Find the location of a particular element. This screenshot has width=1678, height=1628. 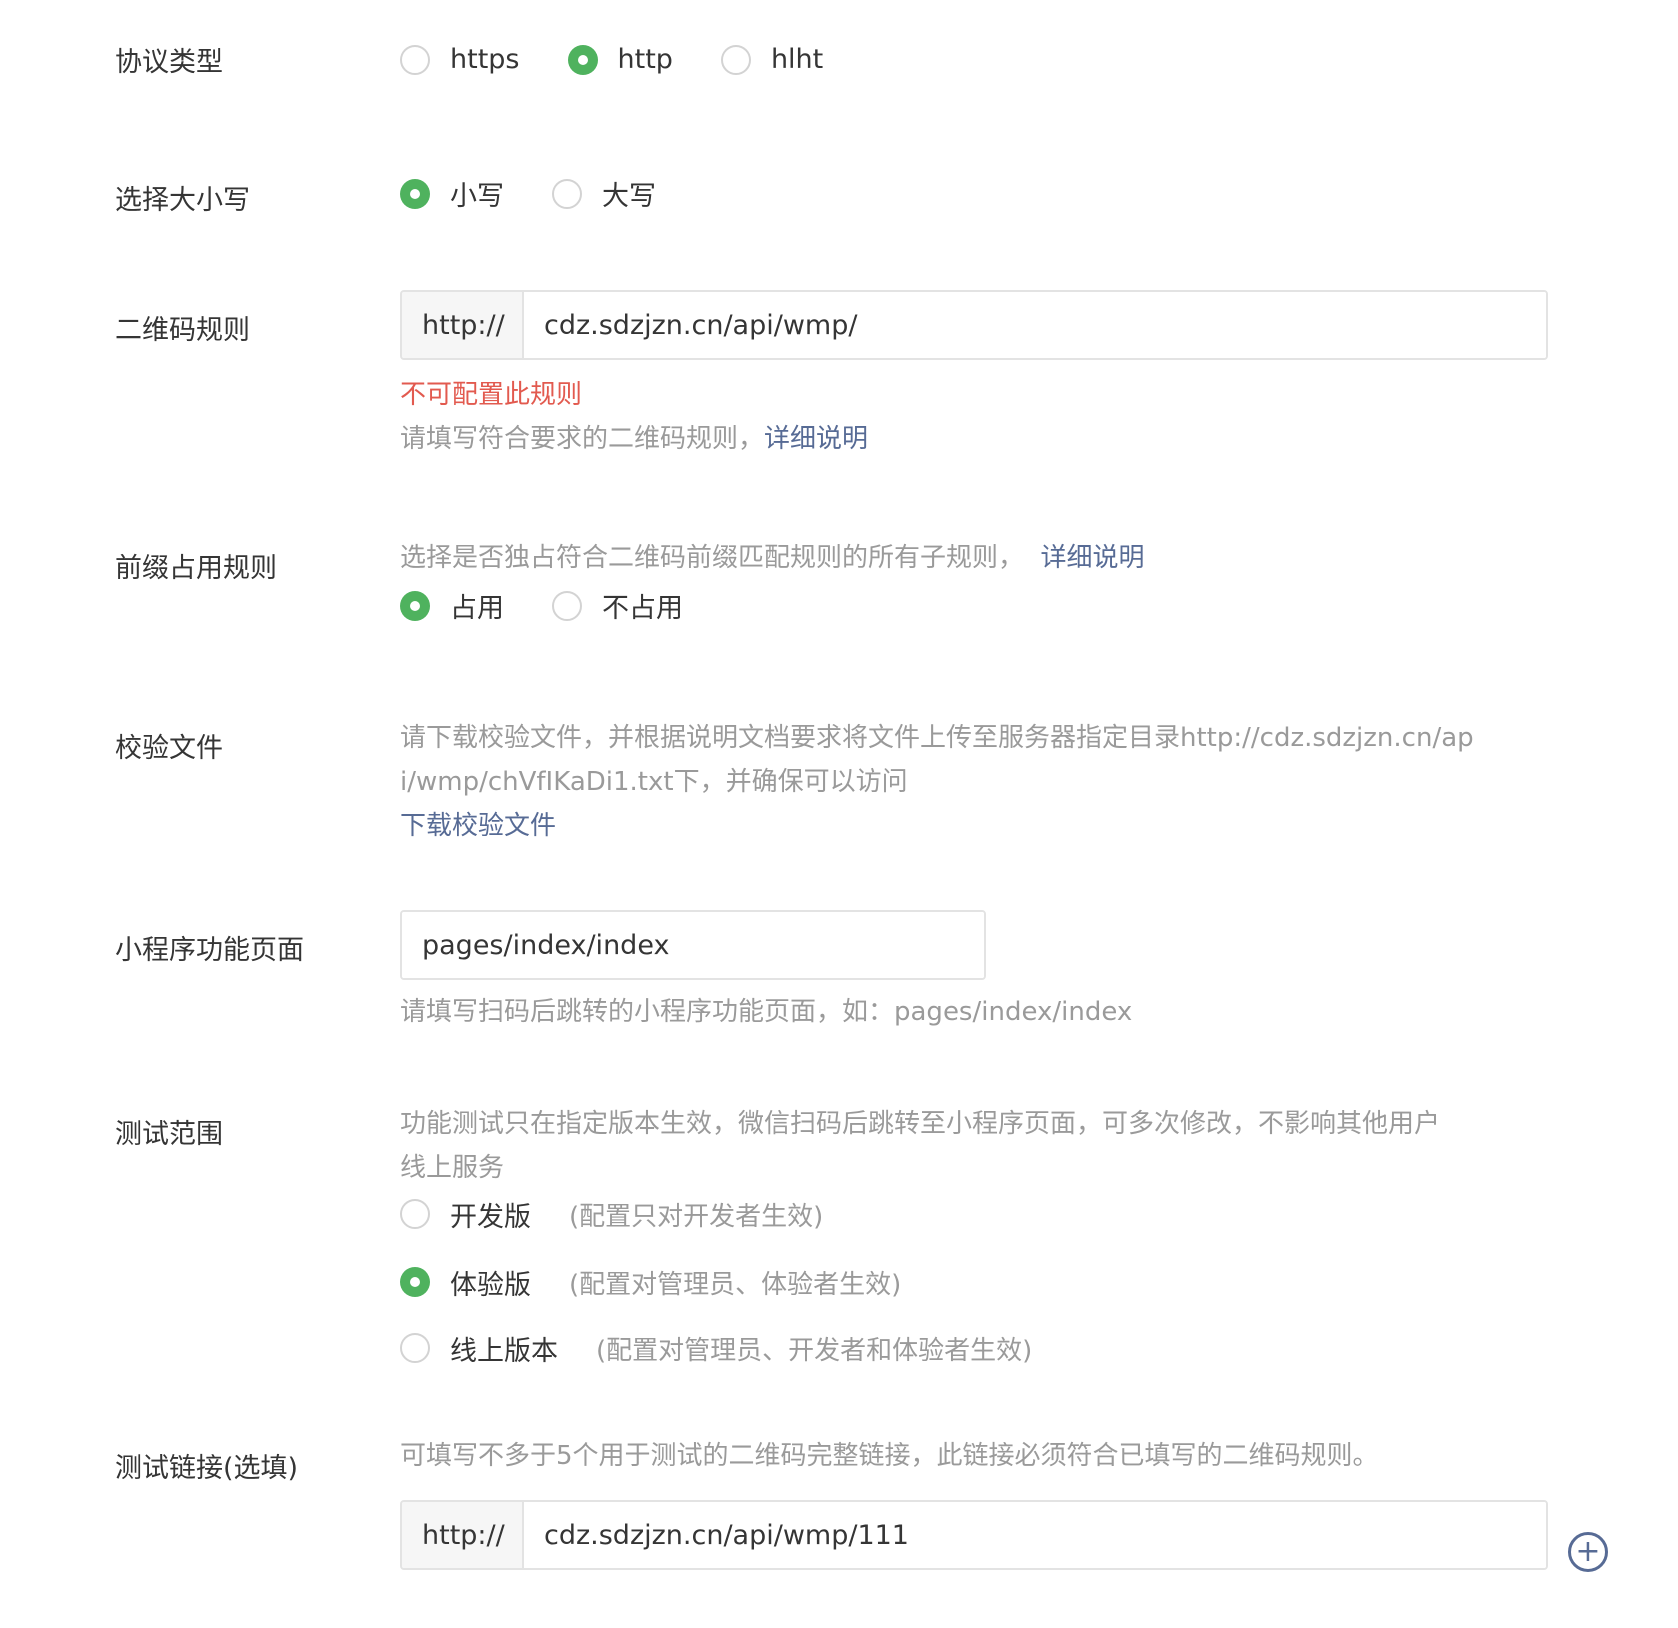

case-option-upper: 大写 is located at coordinates (604, 193).